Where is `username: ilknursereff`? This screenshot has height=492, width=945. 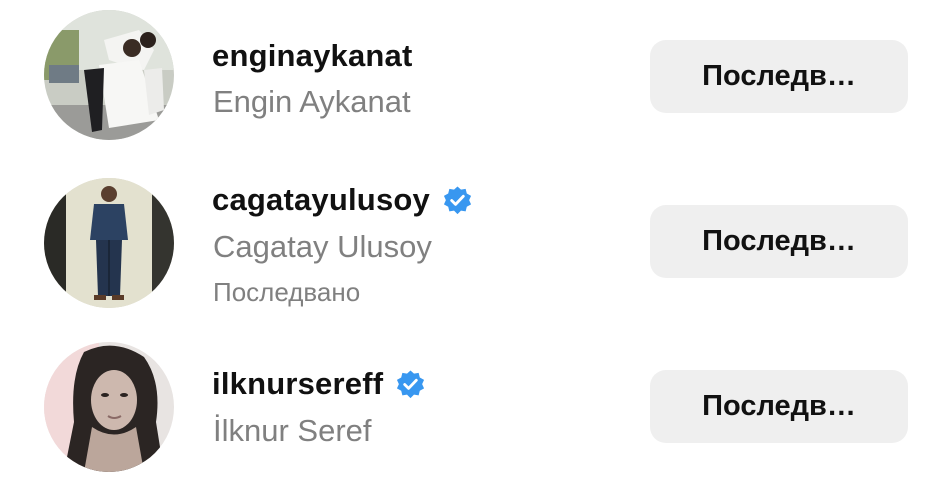
username: ilknursereff is located at coordinates (297, 384).